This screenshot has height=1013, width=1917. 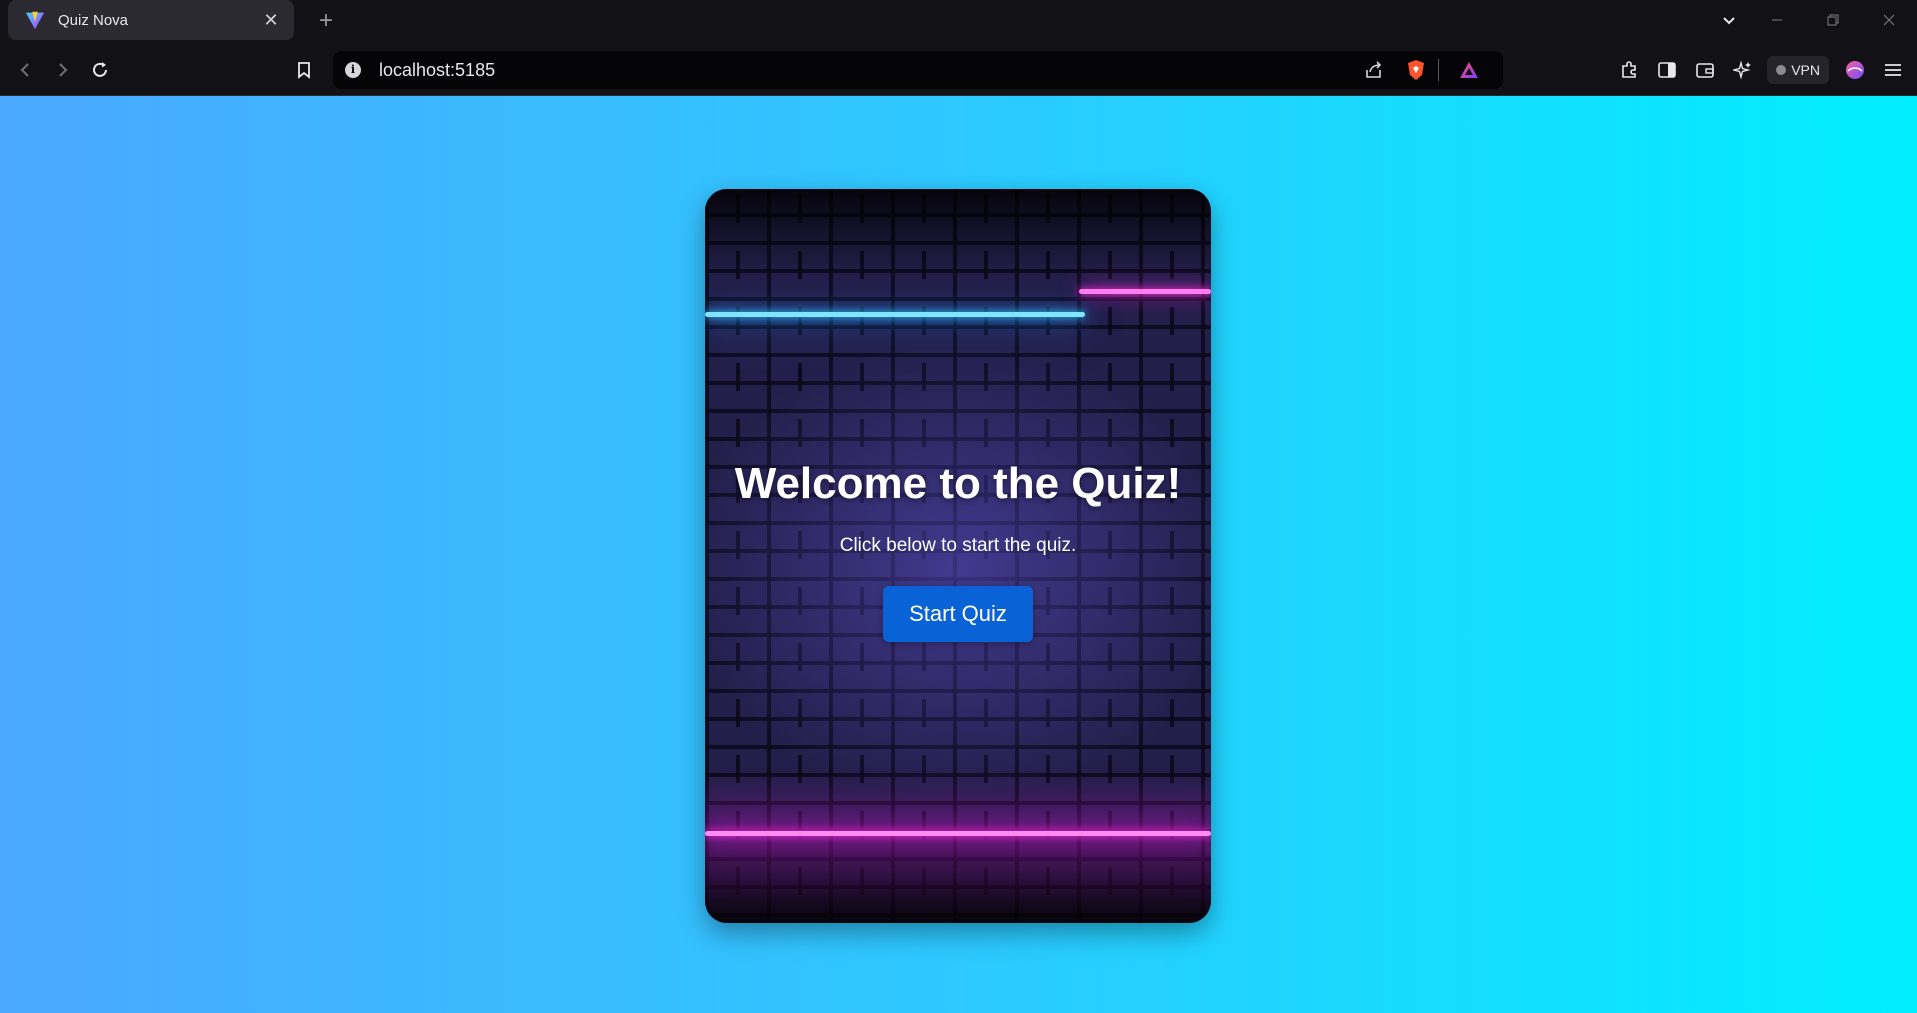 I want to click on browser-tab: Quiz Nova ✕, so click(x=151, y=20).